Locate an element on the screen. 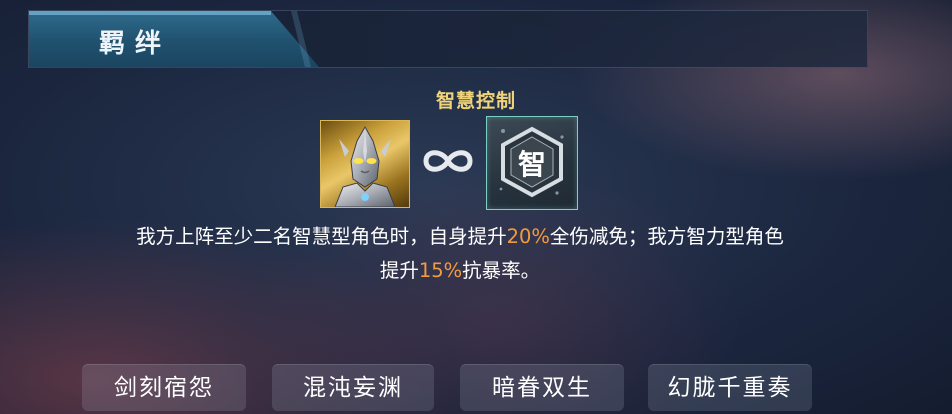 The image size is (952, 414). wisdom-type-icon: 智 is located at coordinates (532, 163).